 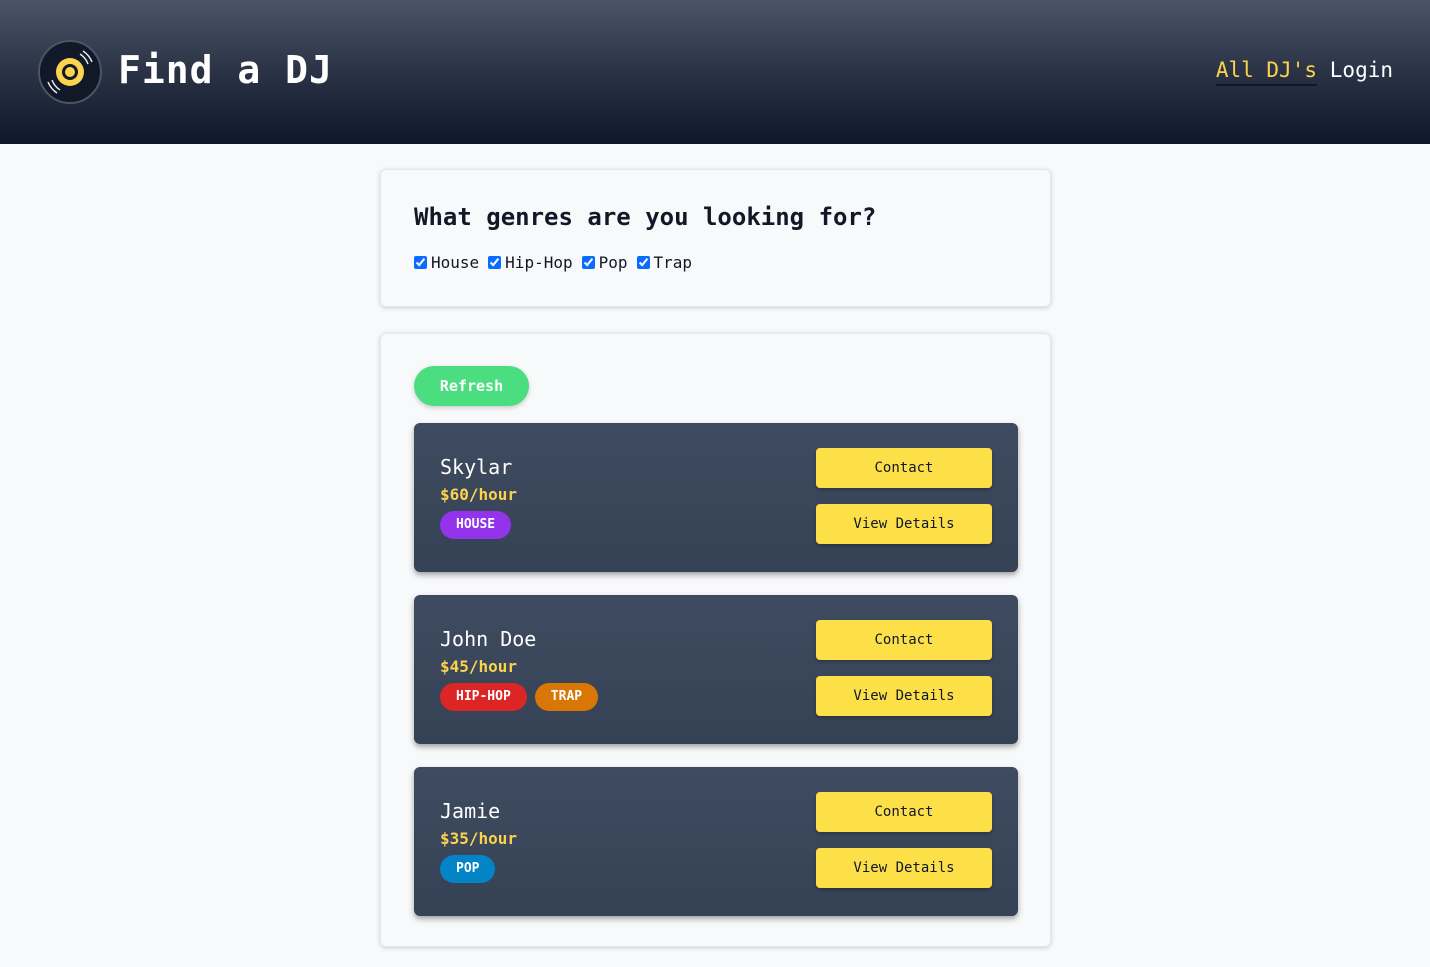 I want to click on genre-tags: POP, so click(x=471, y=869).